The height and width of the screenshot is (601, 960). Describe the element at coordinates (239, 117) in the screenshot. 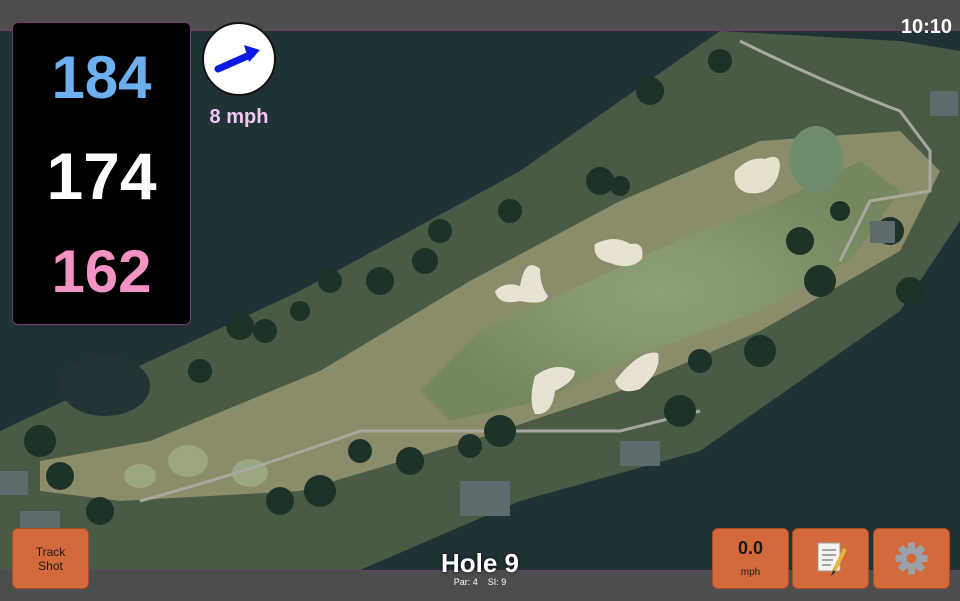

I see `wind-speed-label: 8 mph` at that location.